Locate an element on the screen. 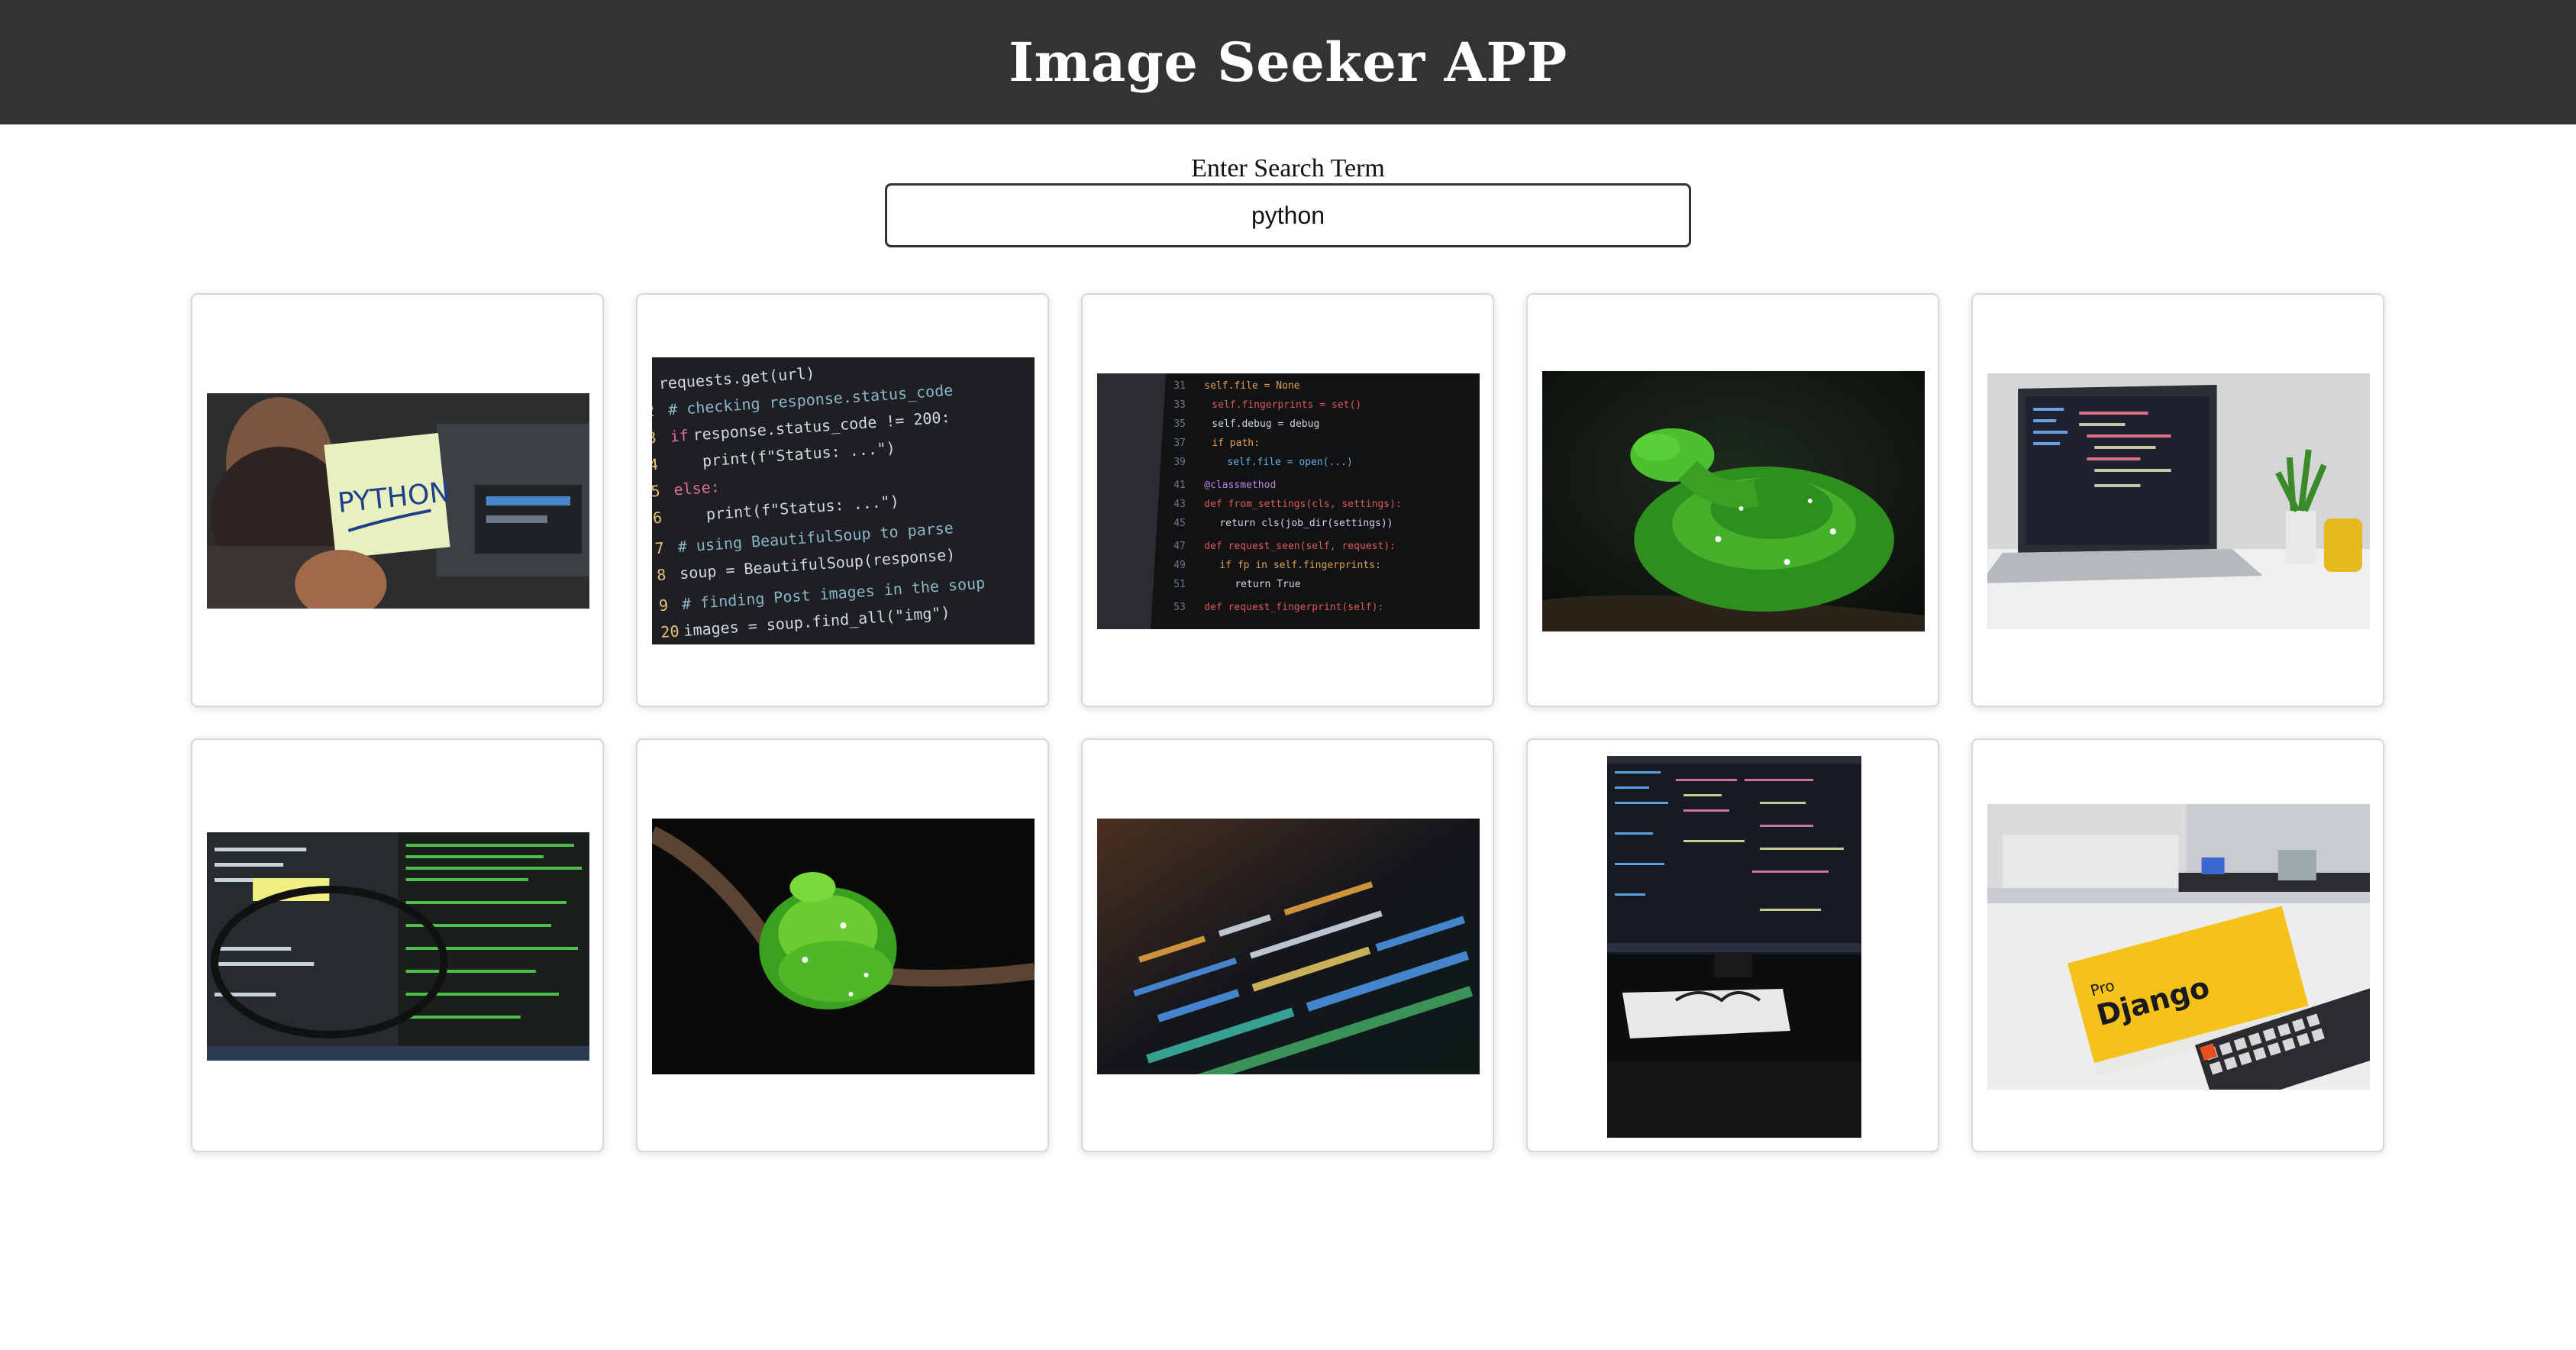  svg-text: 9 is located at coordinates (663, 605).